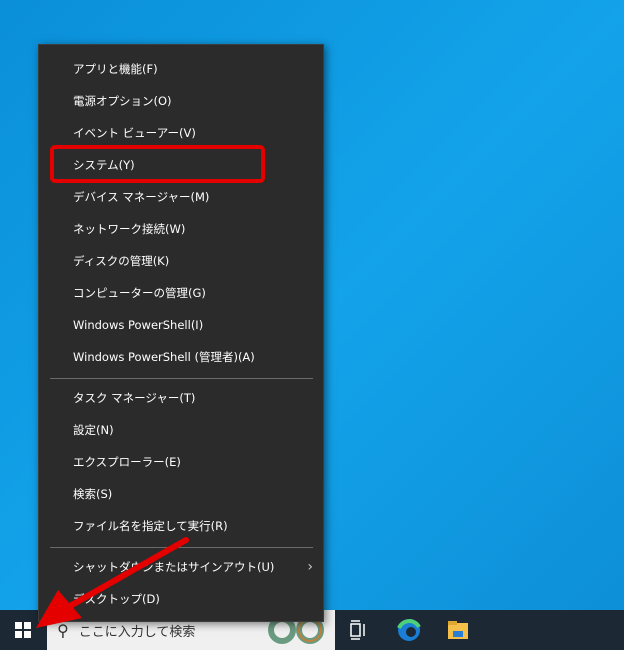  What do you see at coordinates (181, 430) in the screenshot?
I see `menu-item-settings: 設定(N)` at bounding box center [181, 430].